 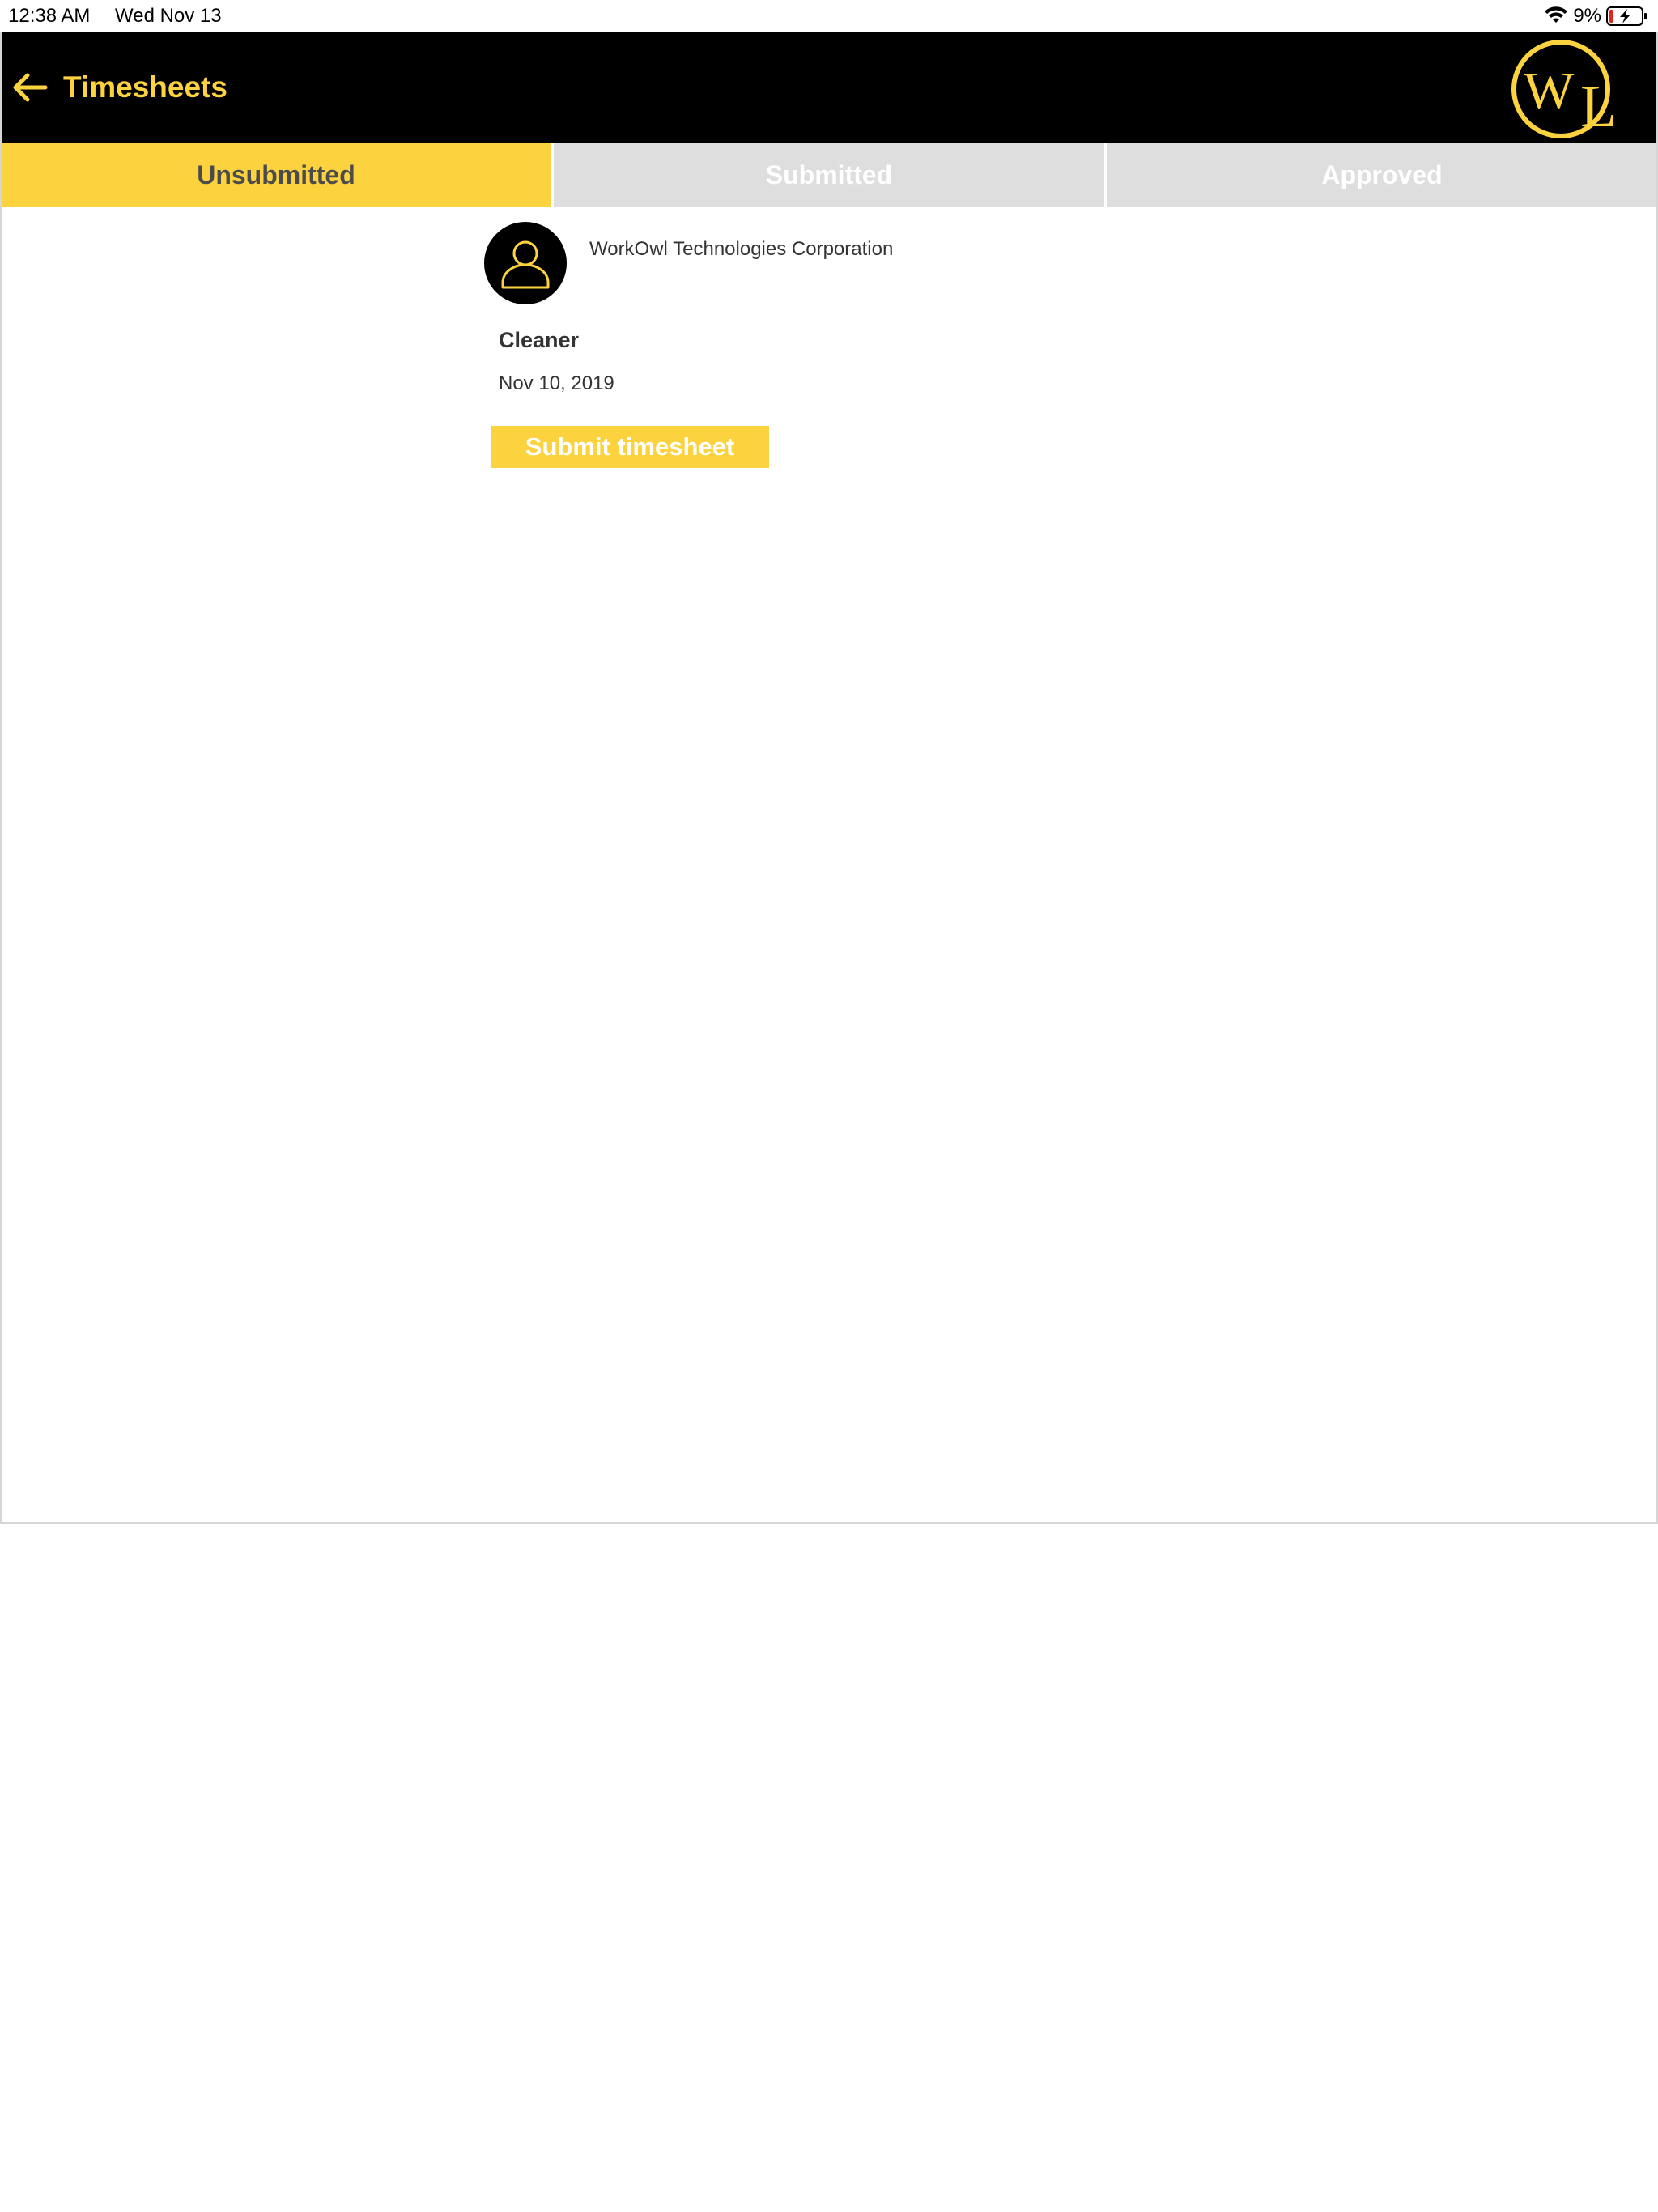 What do you see at coordinates (168, 16) in the screenshot?
I see `status-date: Wed Nov 13` at bounding box center [168, 16].